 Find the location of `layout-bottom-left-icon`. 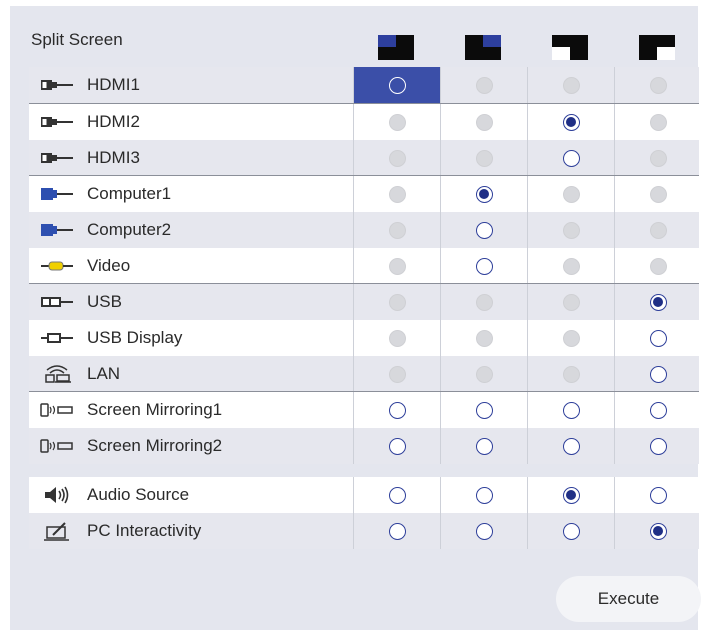

layout-bottom-left-icon is located at coordinates (570, 47).